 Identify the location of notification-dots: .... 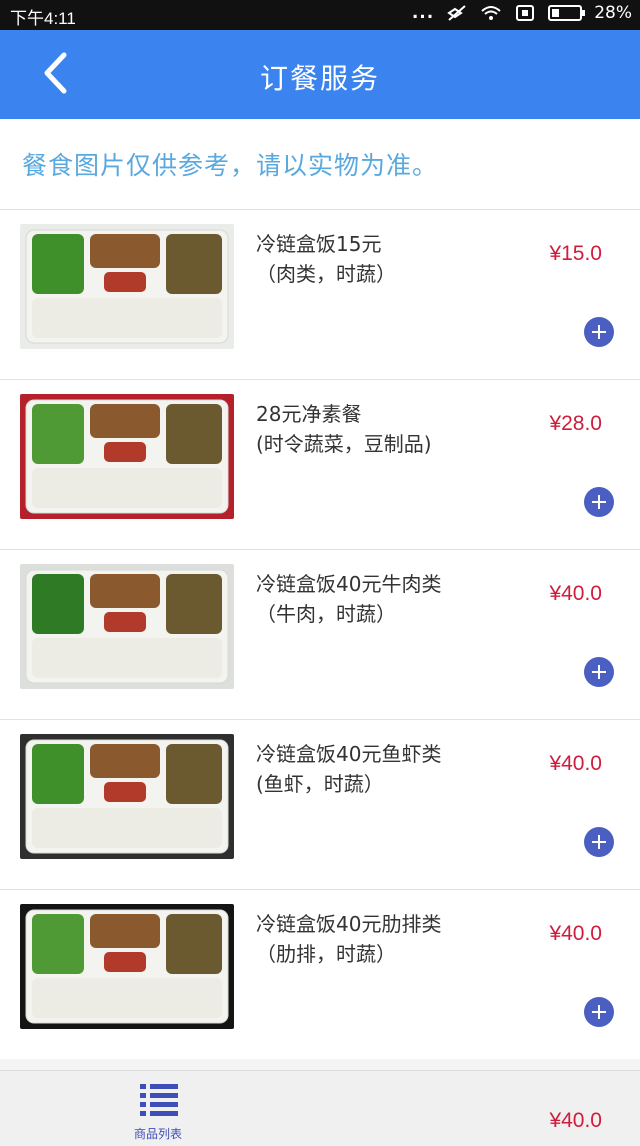
(423, 13).